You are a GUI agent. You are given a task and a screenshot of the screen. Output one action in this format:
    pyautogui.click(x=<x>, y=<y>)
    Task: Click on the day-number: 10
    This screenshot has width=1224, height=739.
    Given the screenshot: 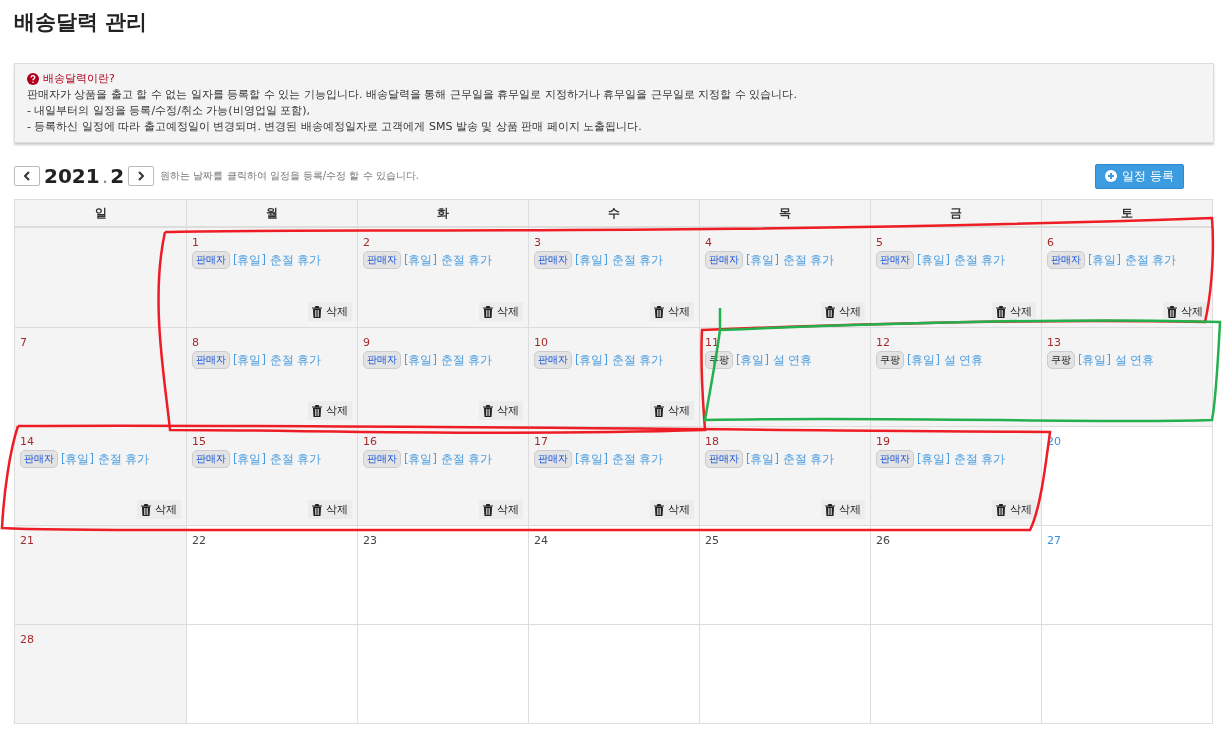 What is the action you would take?
    pyautogui.click(x=541, y=342)
    